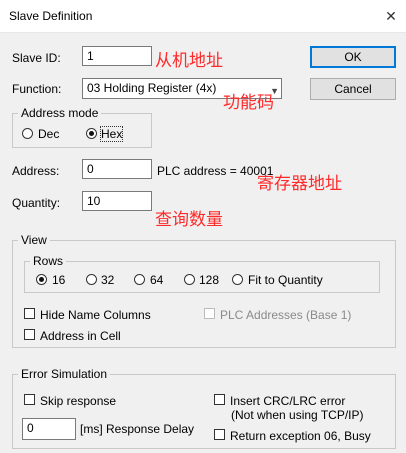 This screenshot has width=406, height=453. I want to click on response-delay-label: [ms] Response Delay, so click(137, 429).